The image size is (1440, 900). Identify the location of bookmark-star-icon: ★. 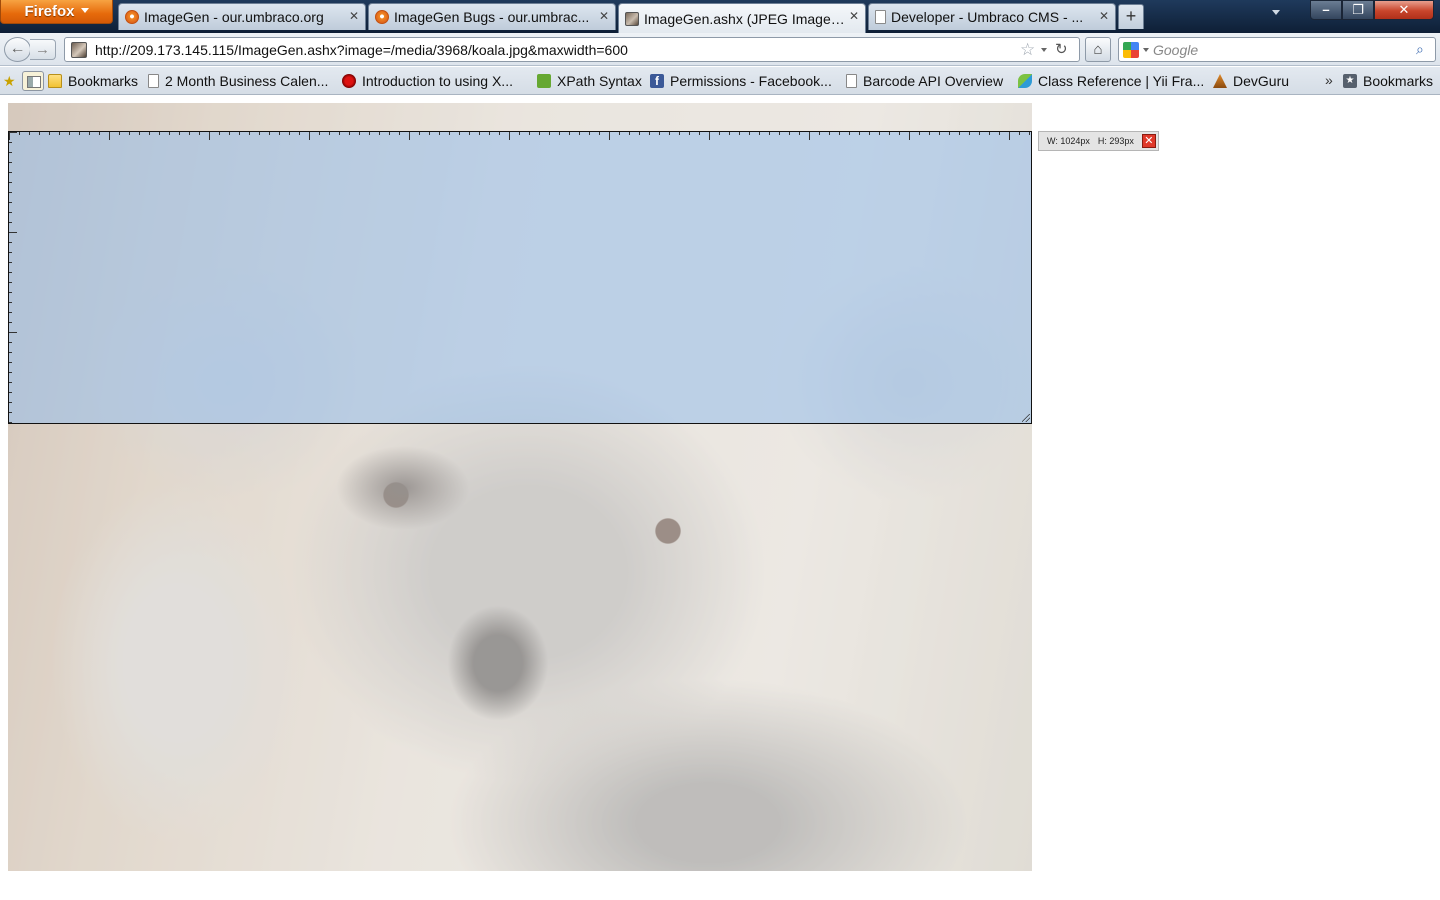
(9, 81).